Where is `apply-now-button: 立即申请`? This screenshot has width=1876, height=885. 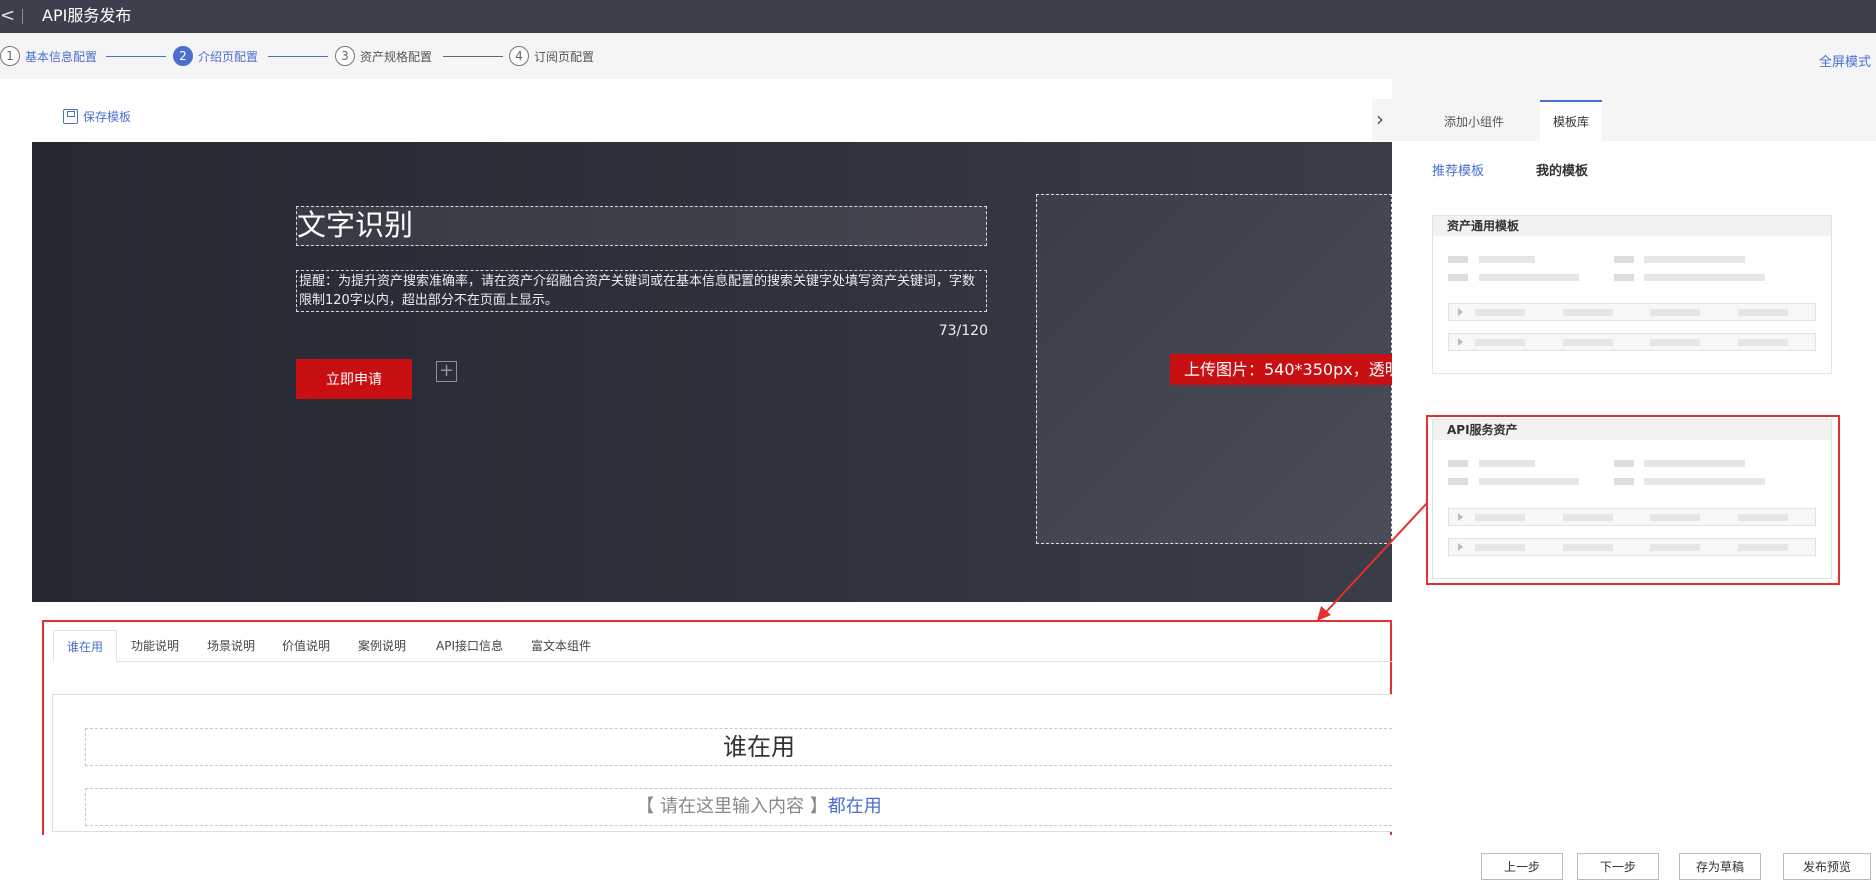
apply-now-button: 立即申请 is located at coordinates (354, 379).